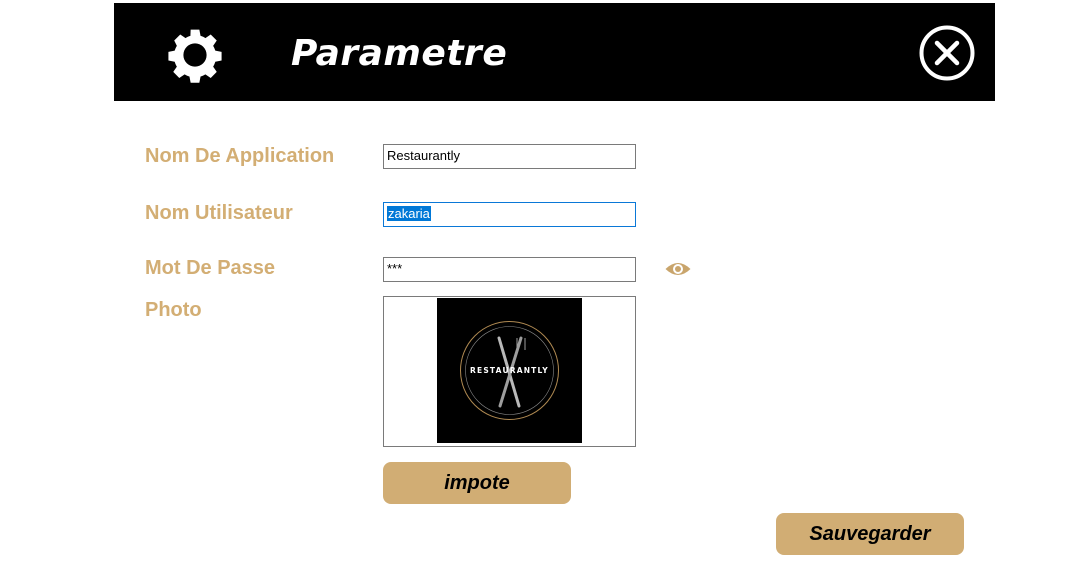 The width and height of the screenshot is (1090, 580). Describe the element at coordinates (173, 310) in the screenshot. I see `photo-label: Photo` at that location.